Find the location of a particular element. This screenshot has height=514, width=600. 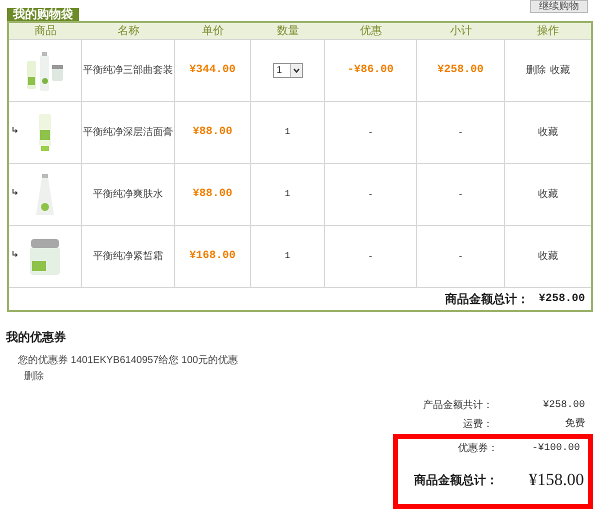

column-header: 数量 is located at coordinates (288, 31).